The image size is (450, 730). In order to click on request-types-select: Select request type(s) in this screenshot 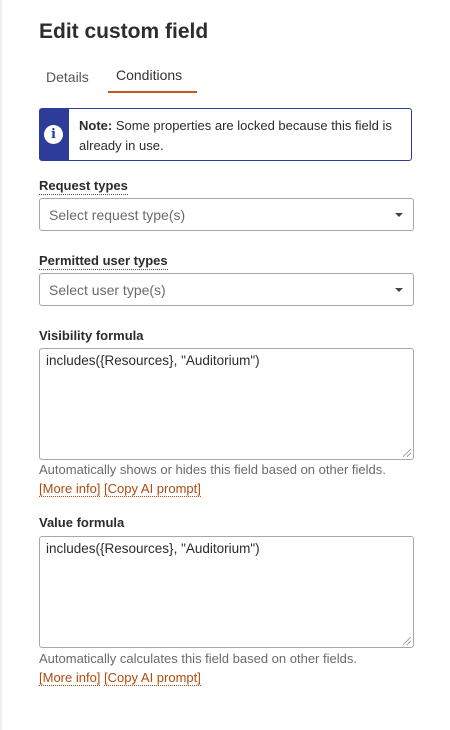, I will do `click(226, 214)`.